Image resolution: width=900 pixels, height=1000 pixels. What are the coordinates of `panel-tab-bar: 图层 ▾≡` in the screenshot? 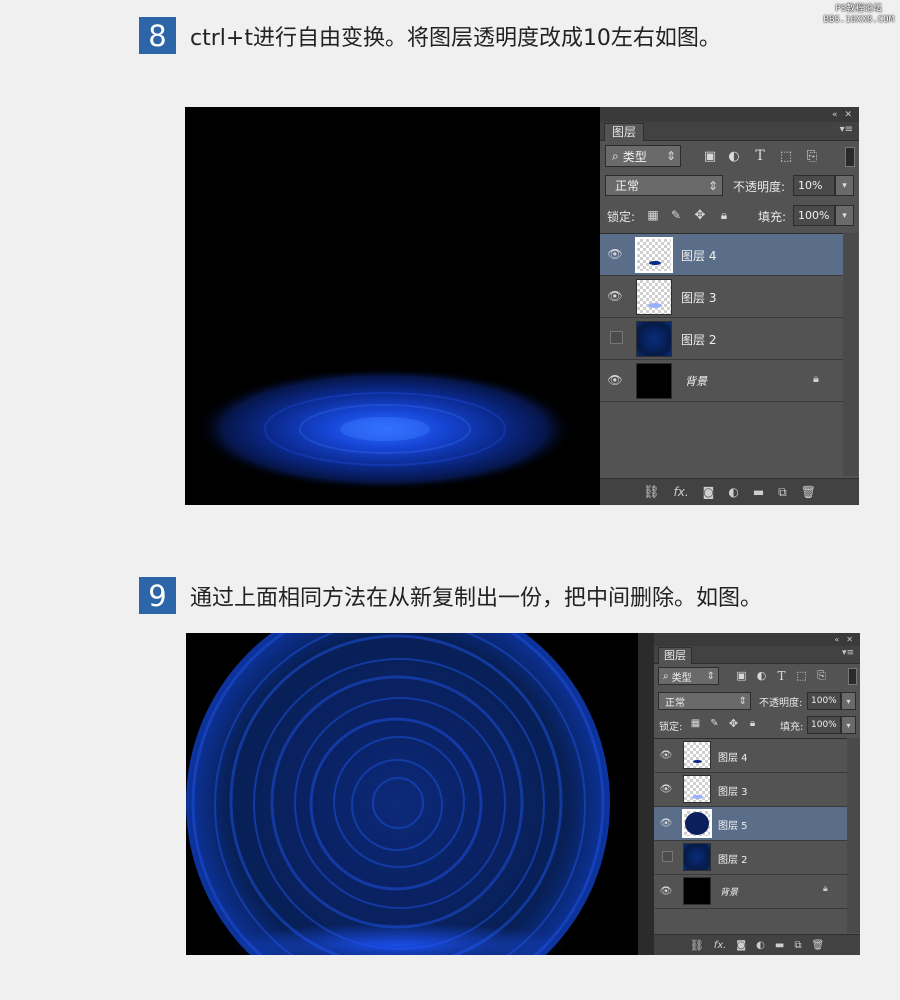 It's located at (757, 655).